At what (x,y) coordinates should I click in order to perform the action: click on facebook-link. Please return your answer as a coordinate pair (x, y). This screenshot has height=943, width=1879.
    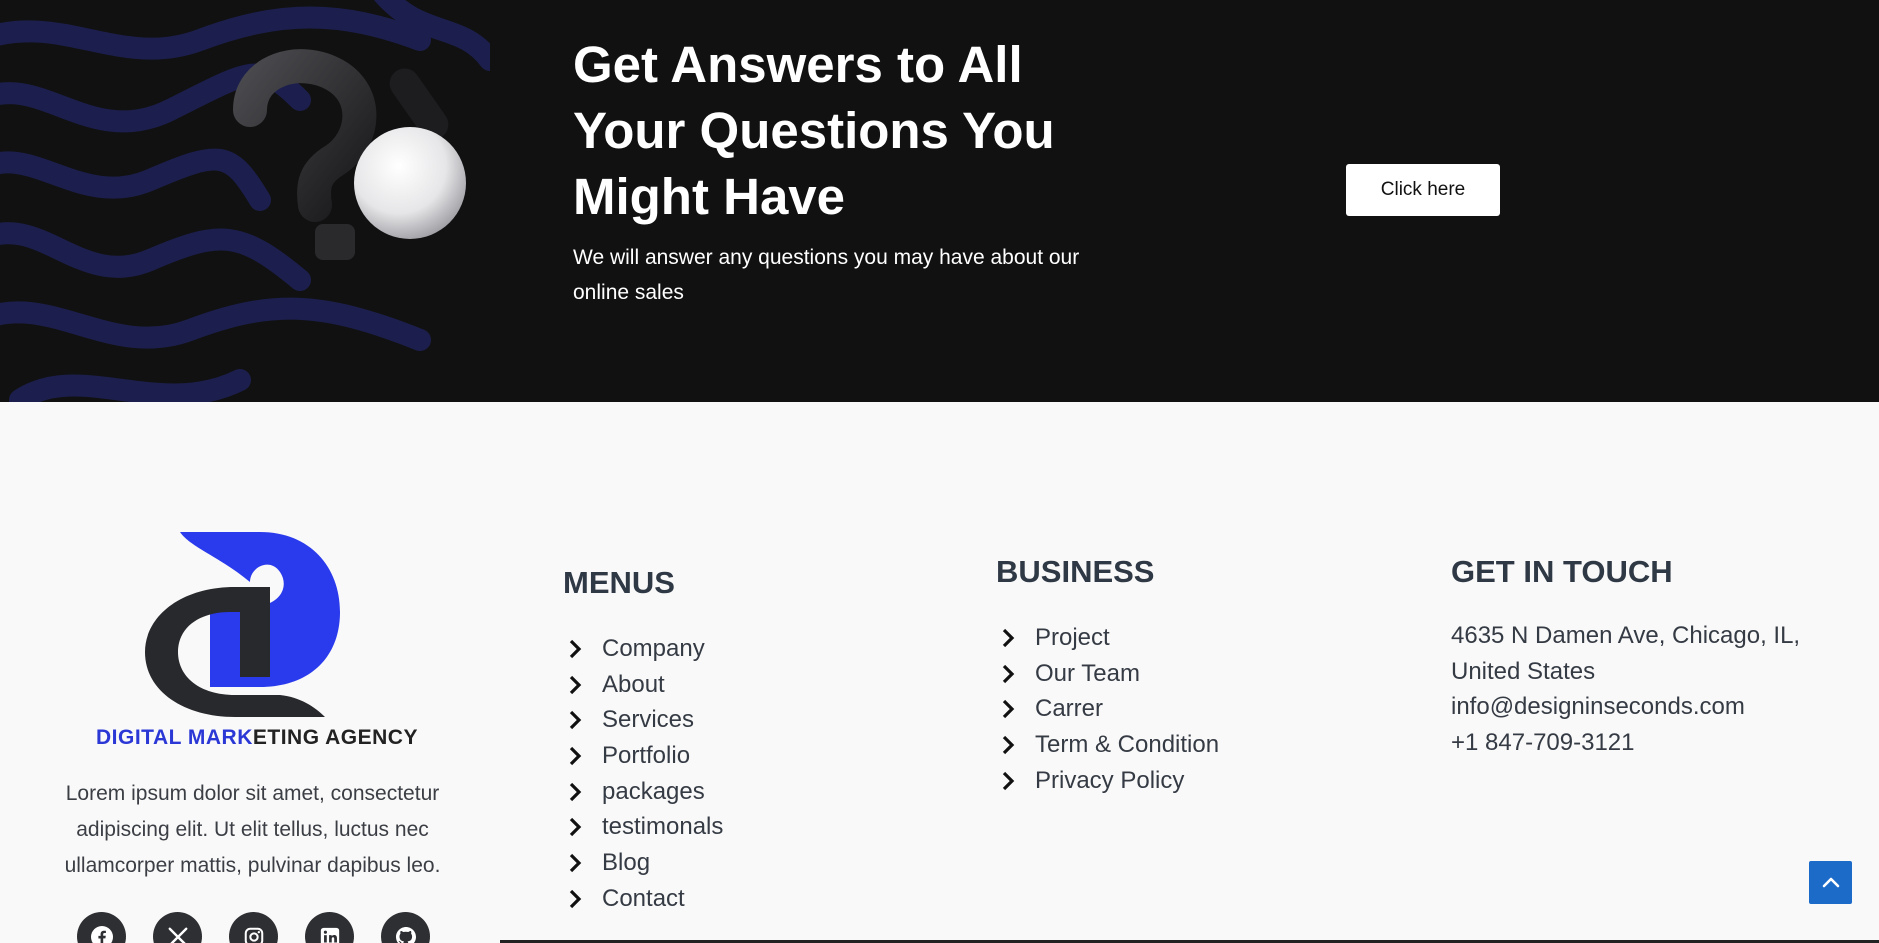
    Looking at the image, I should click on (101, 927).